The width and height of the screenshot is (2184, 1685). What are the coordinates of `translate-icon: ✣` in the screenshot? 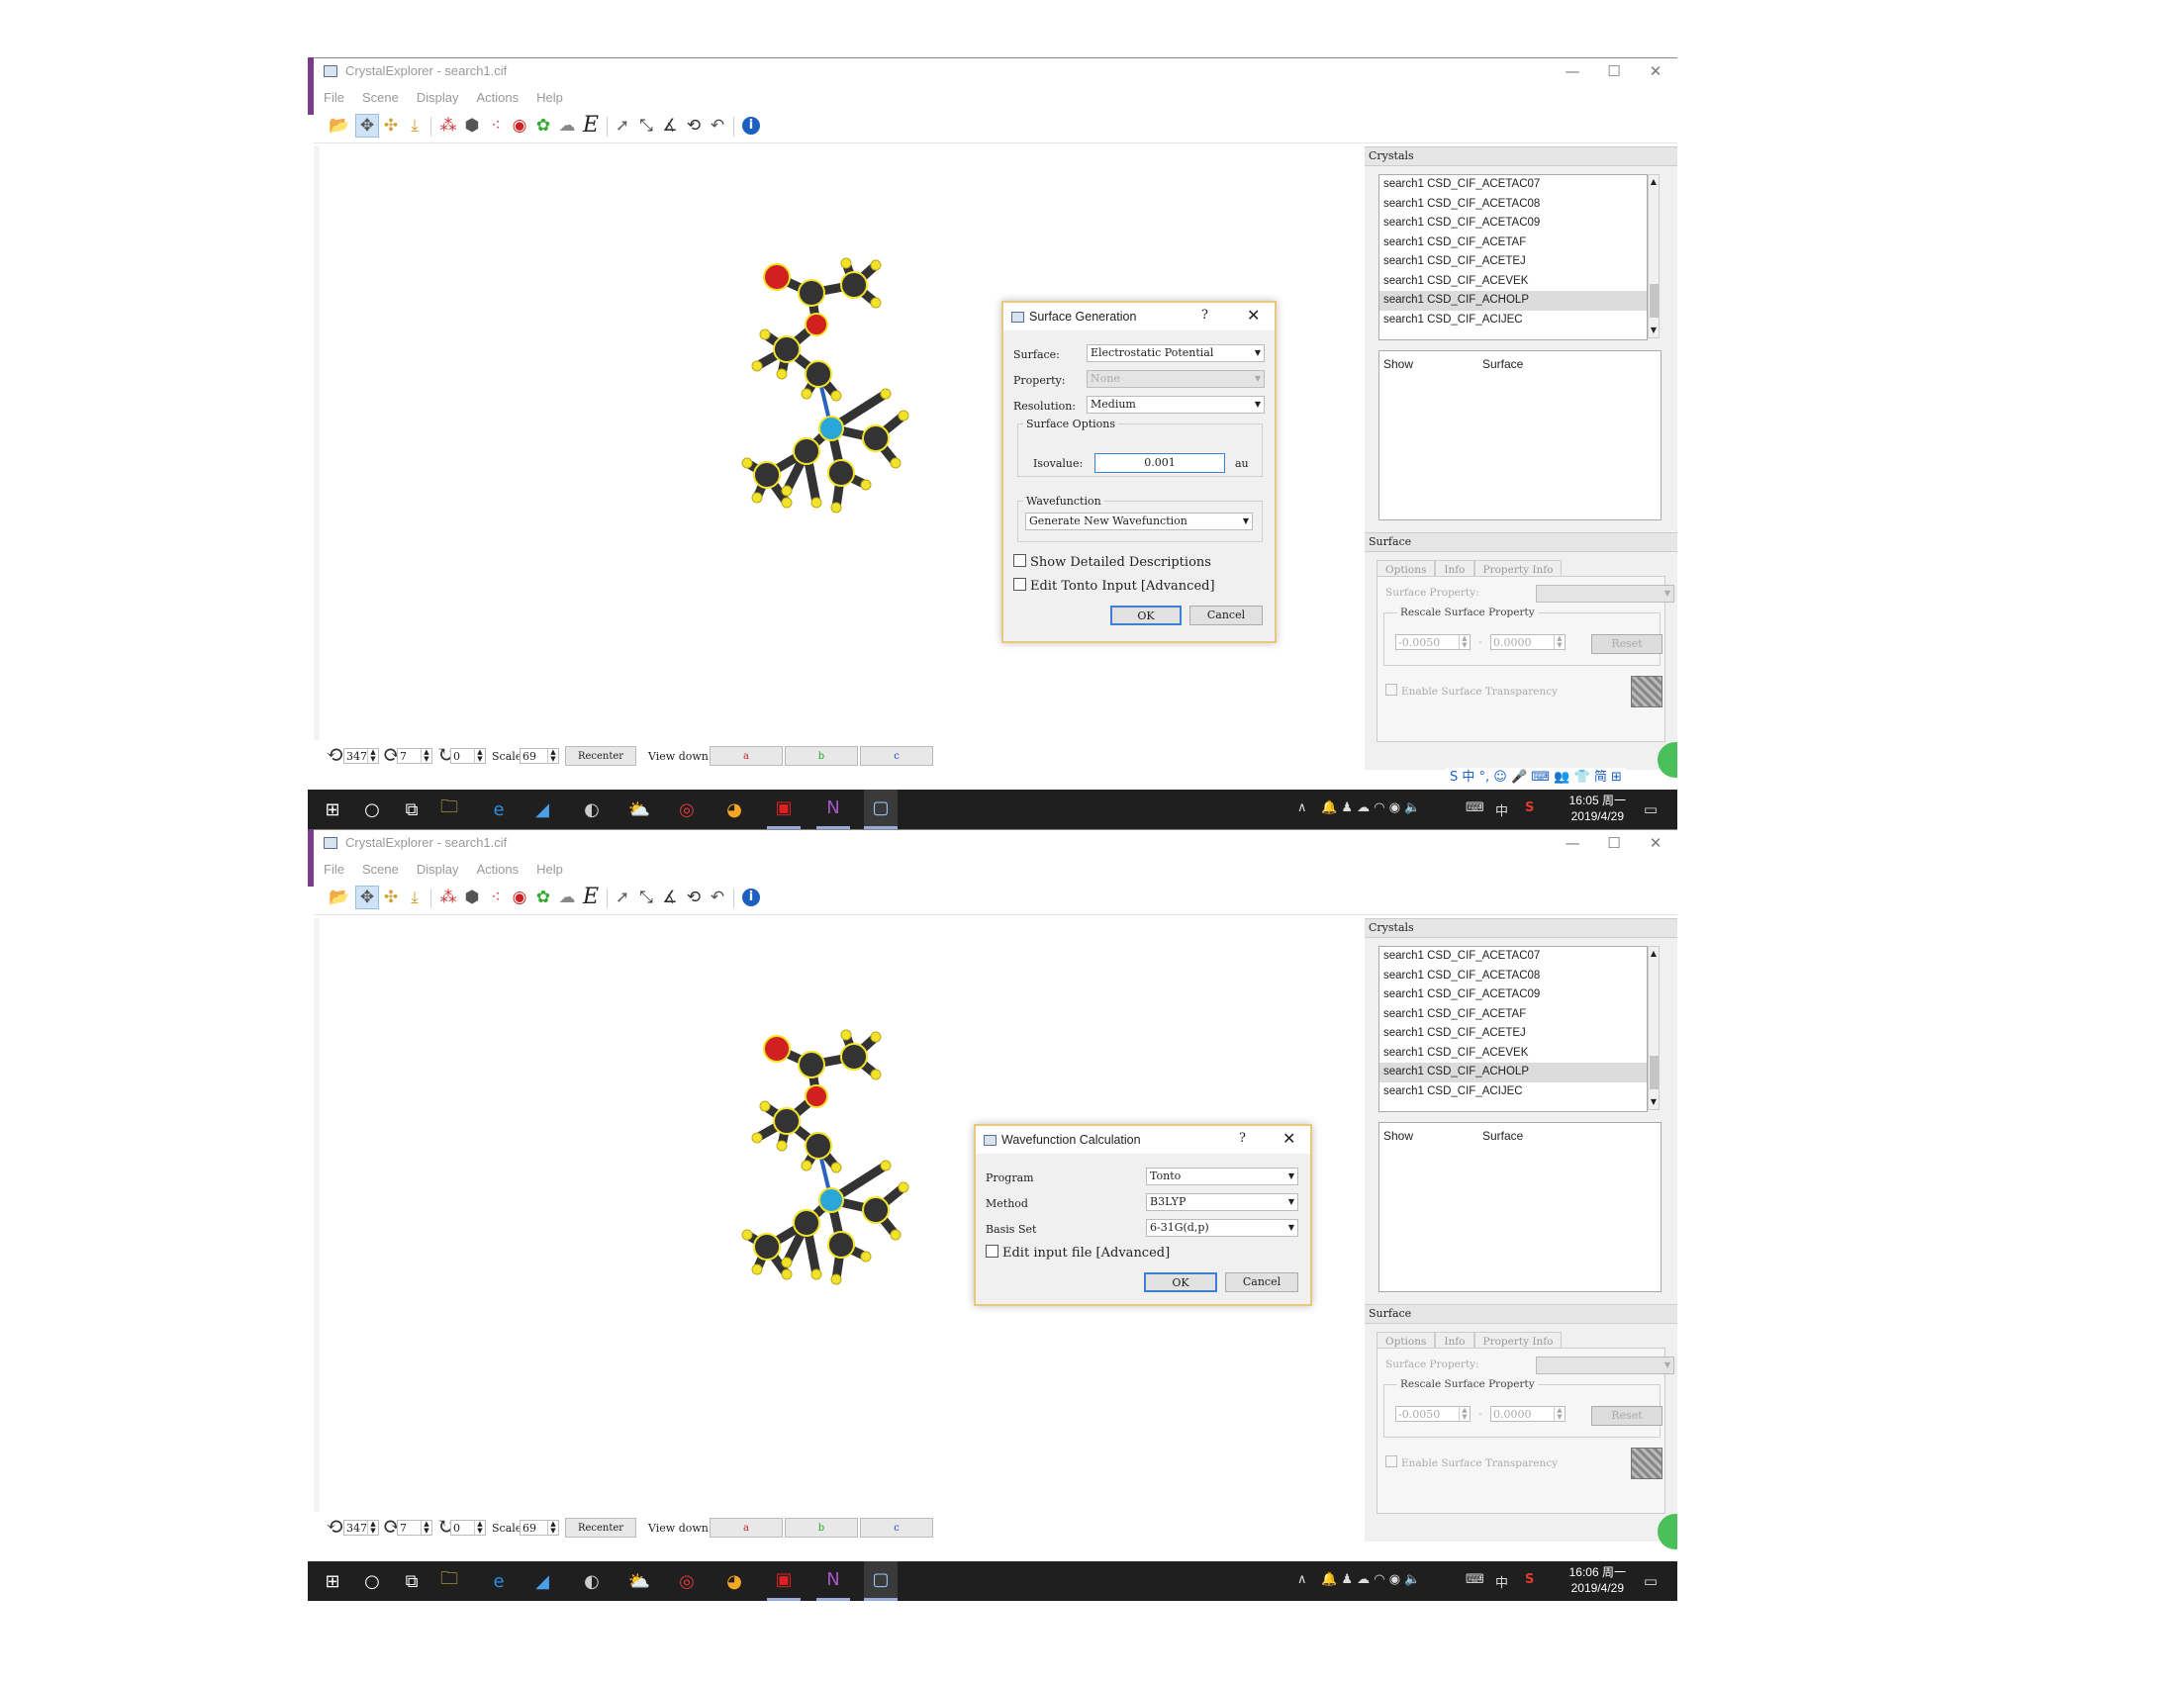 It's located at (391, 898).